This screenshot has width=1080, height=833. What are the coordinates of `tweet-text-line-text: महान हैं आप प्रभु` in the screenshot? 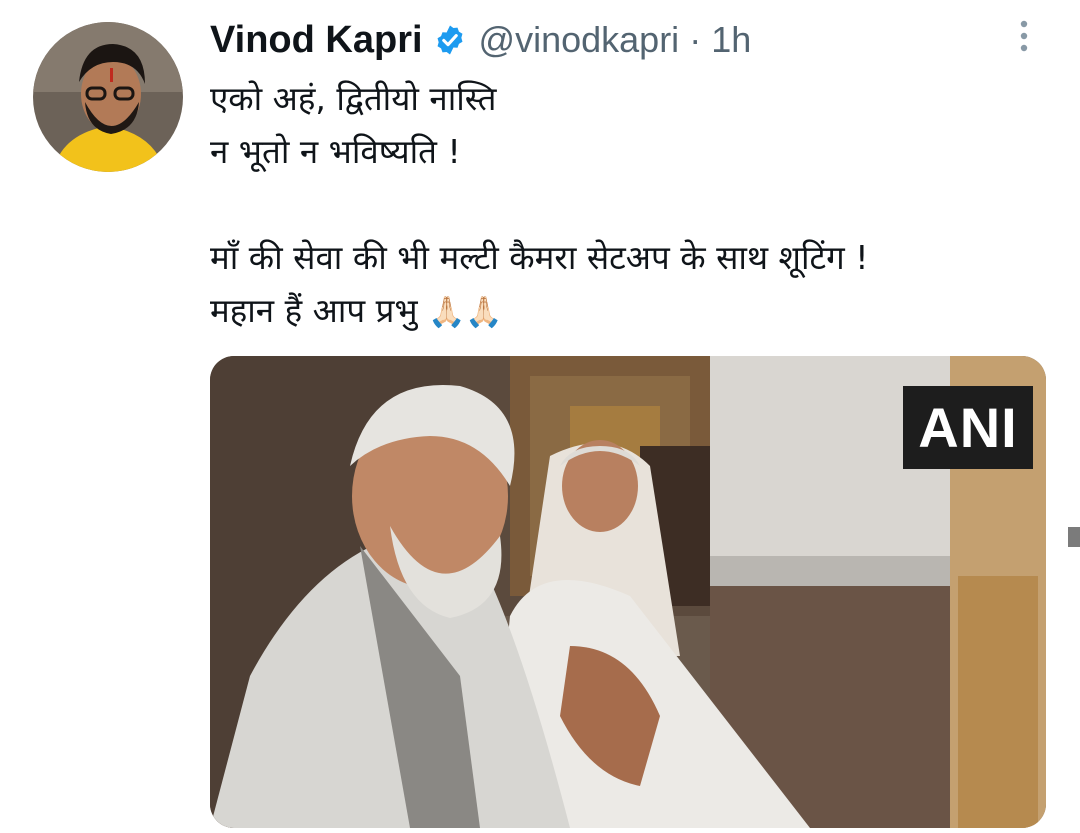 It's located at (319, 310).